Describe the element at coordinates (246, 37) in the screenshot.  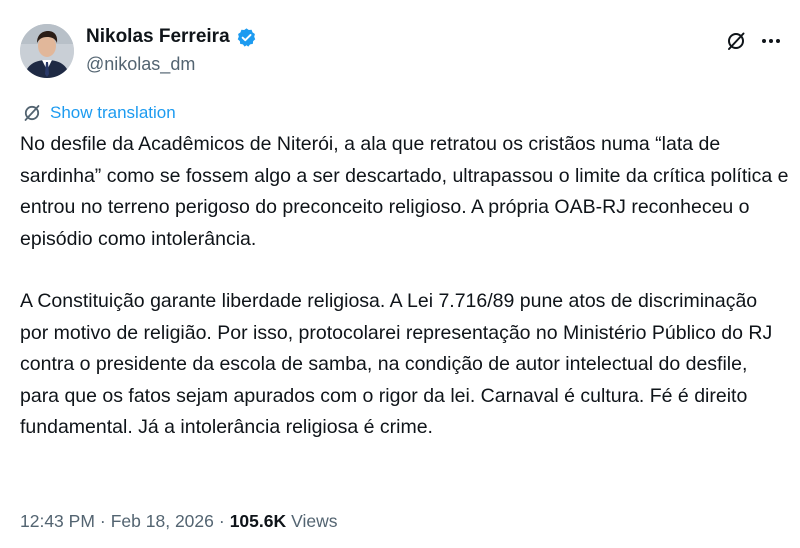
I see `verified-badge-icon` at that location.